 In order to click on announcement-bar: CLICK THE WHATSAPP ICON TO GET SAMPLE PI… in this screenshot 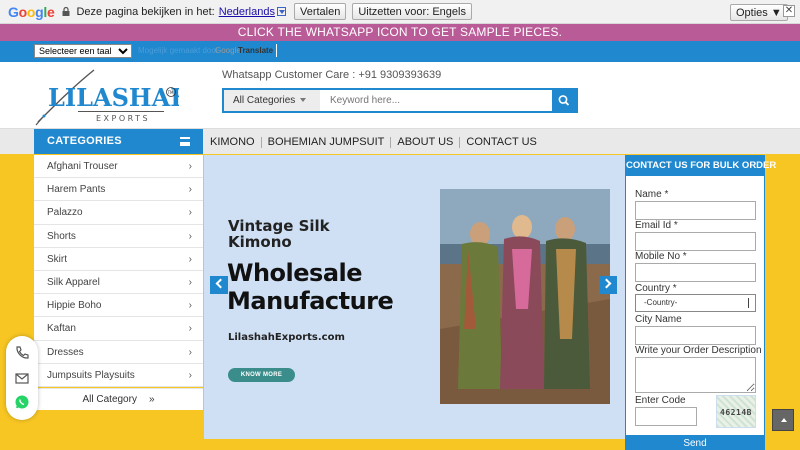, I will do `click(400, 32)`.